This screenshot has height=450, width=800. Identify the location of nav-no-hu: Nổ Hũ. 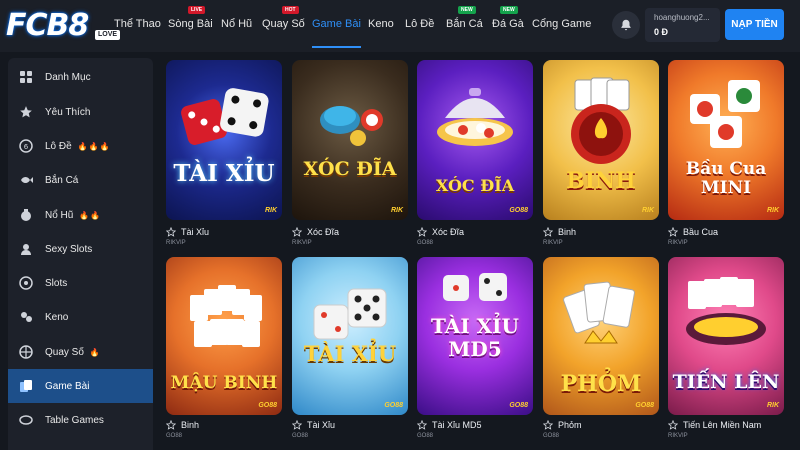
(236, 24).